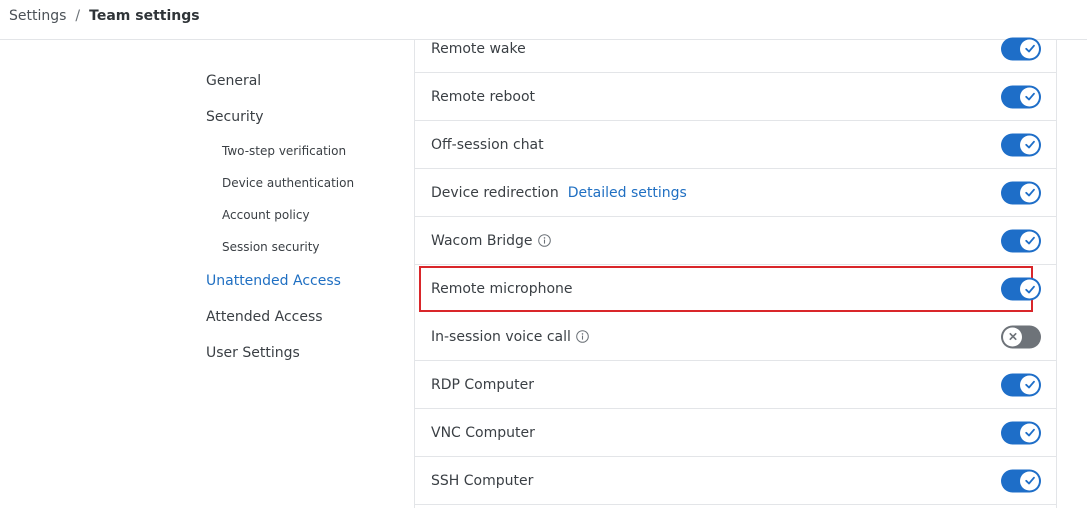 This screenshot has width=1087, height=508. I want to click on setting-row-vnc-computer: VNC Computer, so click(736, 433).